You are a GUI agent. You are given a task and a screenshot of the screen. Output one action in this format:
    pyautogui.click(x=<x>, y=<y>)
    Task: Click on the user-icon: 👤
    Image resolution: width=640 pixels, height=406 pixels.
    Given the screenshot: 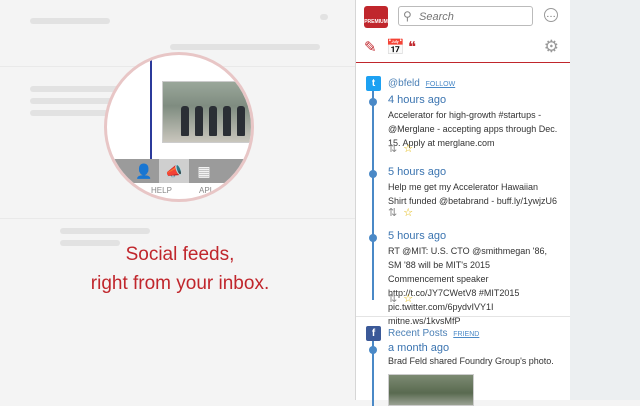 What is the action you would take?
    pyautogui.click(x=144, y=171)
    